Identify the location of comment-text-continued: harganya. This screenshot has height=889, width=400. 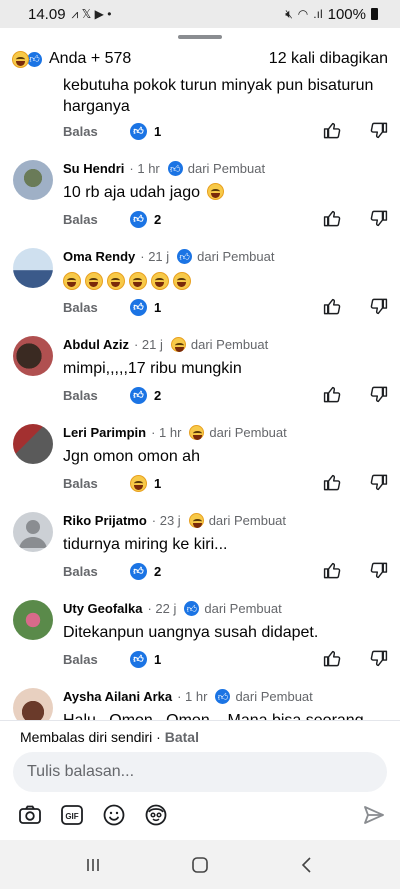
(96, 106).